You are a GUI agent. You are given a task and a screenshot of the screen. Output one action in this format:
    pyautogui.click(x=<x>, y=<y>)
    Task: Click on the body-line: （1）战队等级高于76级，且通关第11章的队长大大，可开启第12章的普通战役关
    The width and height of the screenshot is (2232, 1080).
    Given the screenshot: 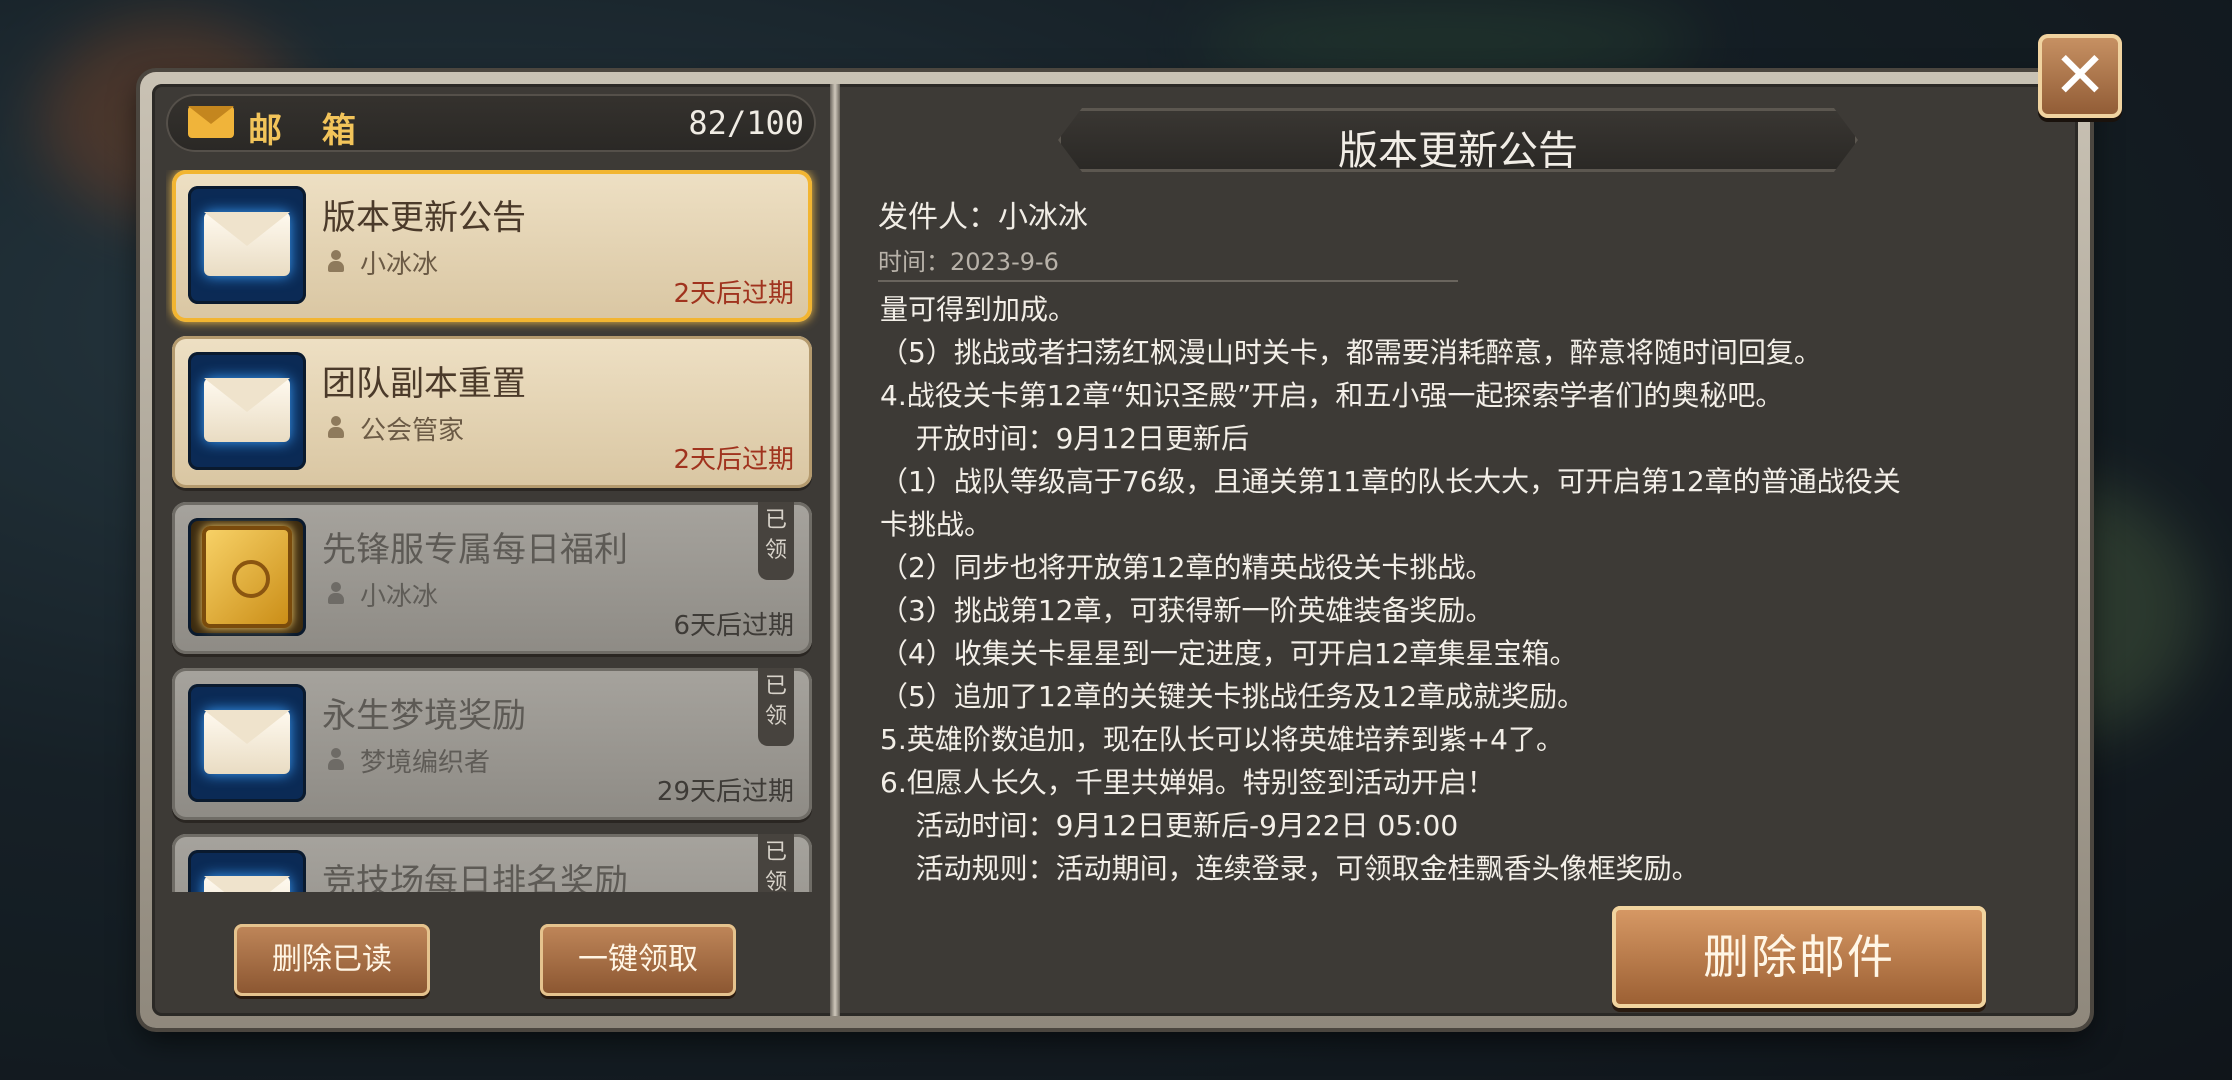 What is the action you would take?
    pyautogui.click(x=1390, y=481)
    